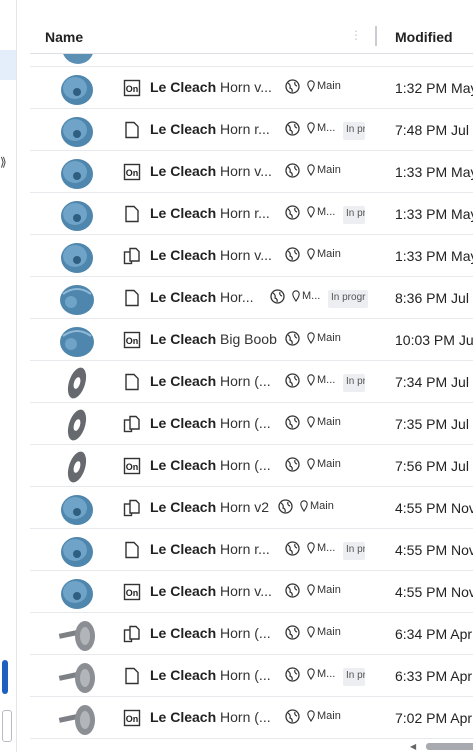 This screenshot has height=752, width=473. Describe the element at coordinates (376, 36) in the screenshot. I see `column-resize-handle` at that location.